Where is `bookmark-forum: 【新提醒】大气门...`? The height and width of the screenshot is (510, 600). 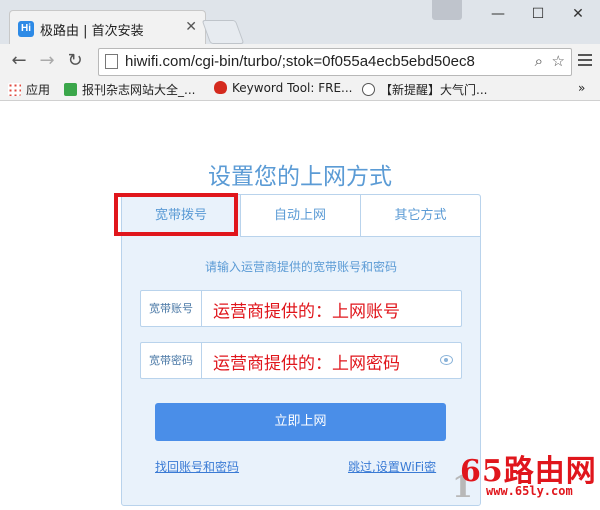
bookmark-forum: 【新提醒】大气门... is located at coordinates (424, 89).